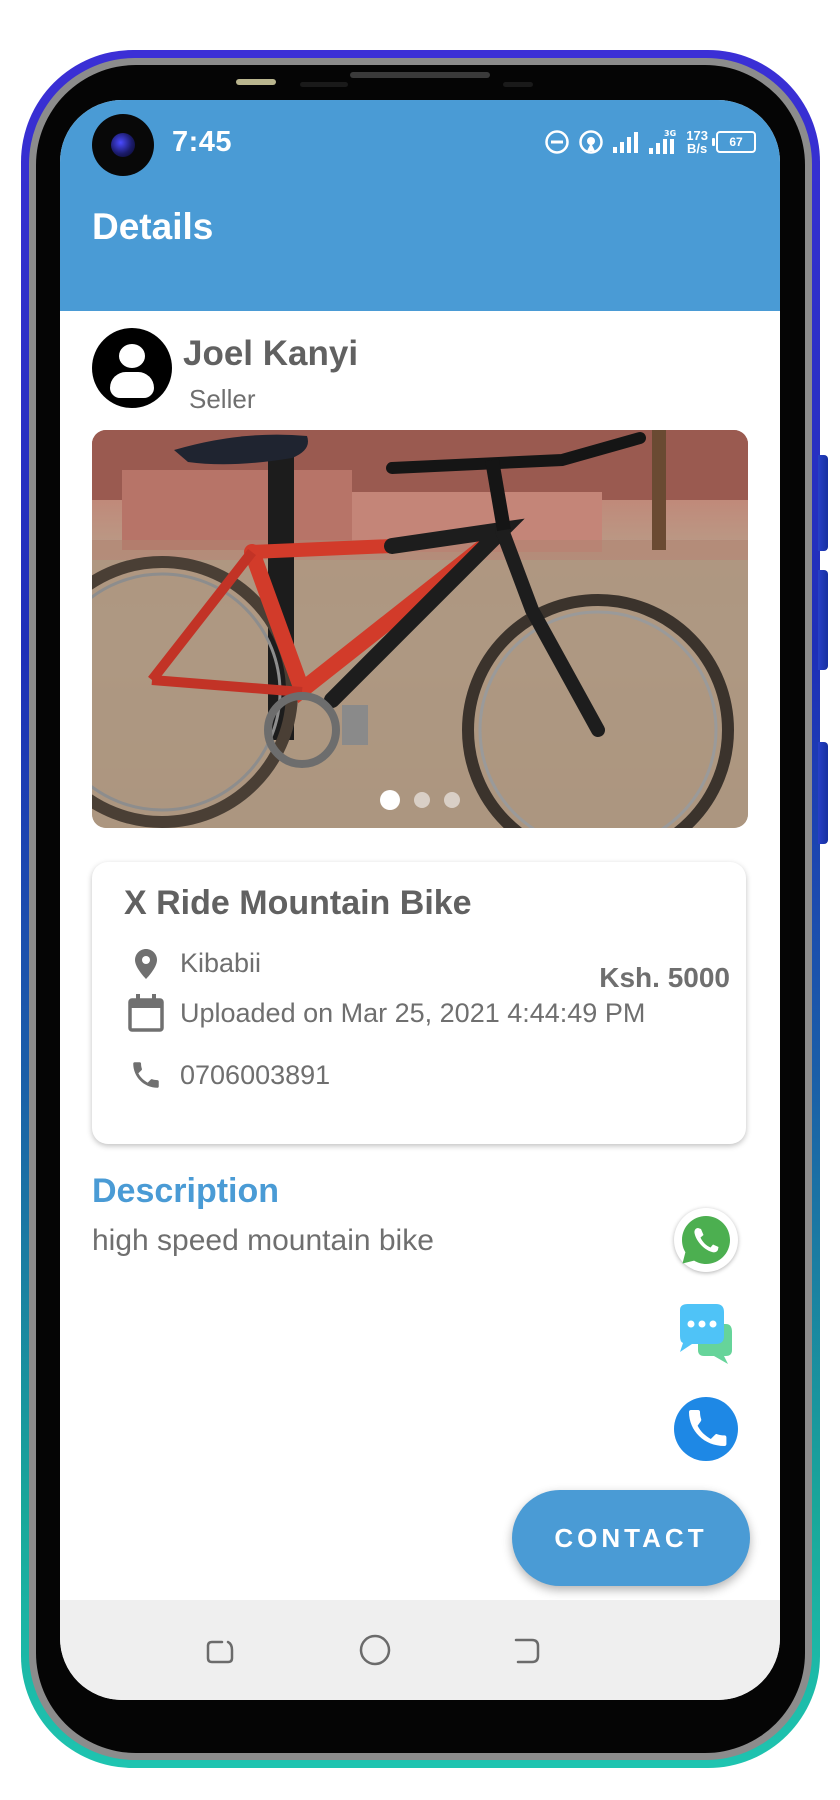  I want to click on phone-number: 0706003891, so click(255, 1074).